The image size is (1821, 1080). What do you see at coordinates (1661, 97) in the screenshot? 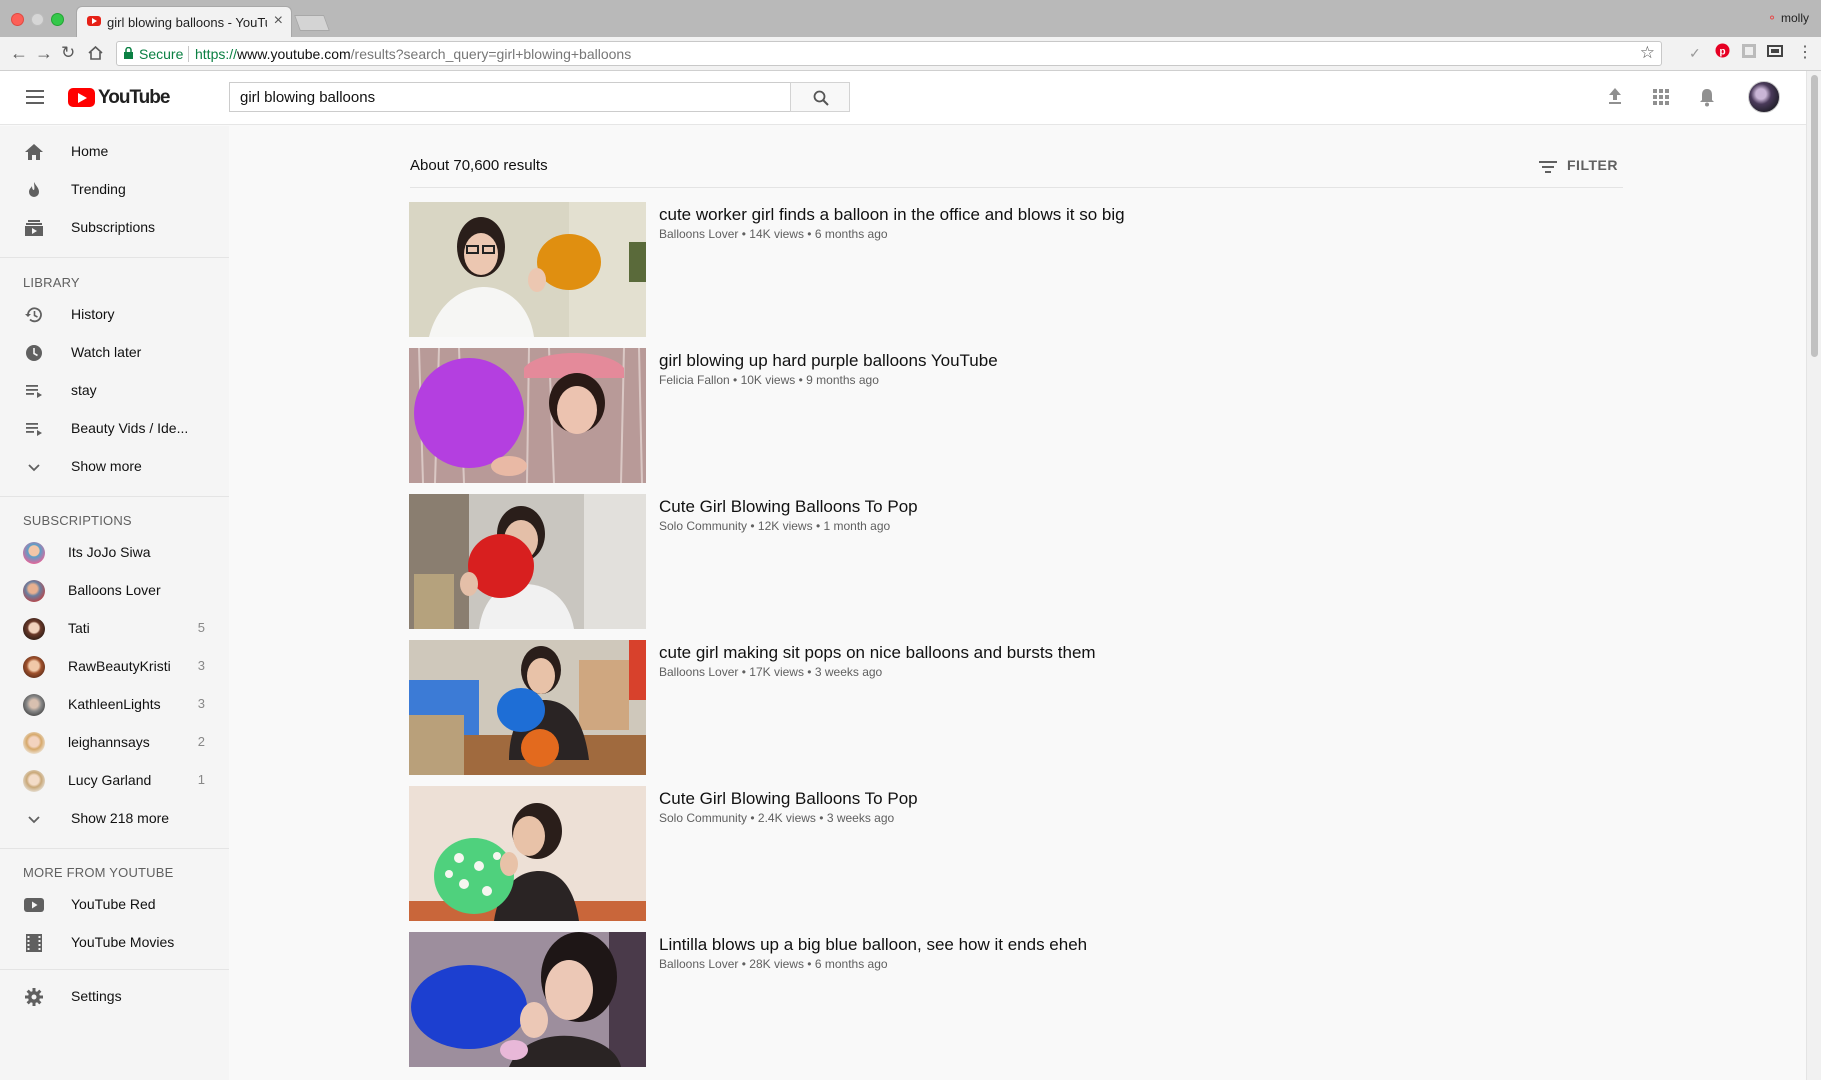
I see `apps-grid-icon` at bounding box center [1661, 97].